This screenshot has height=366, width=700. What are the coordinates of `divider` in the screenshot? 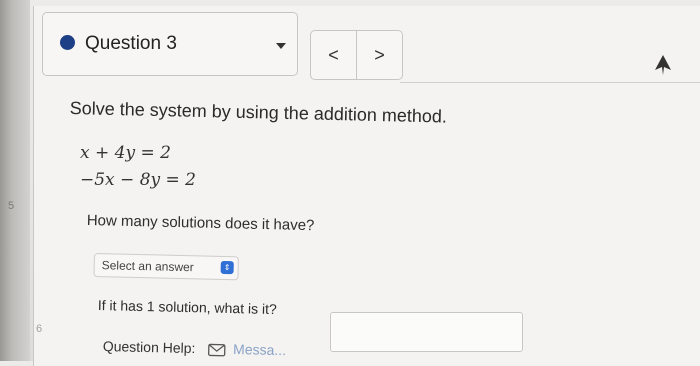 It's located at (550, 82).